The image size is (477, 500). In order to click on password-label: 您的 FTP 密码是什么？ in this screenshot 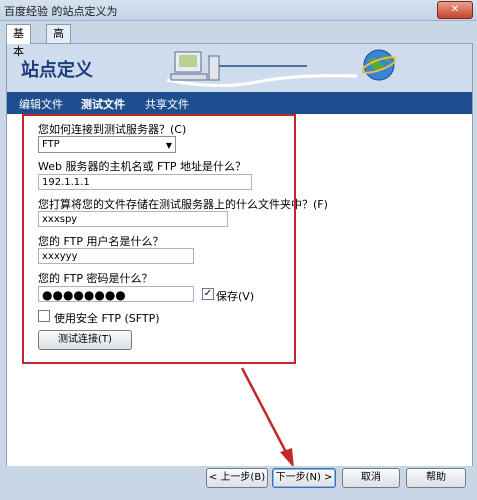, I will do `click(95, 278)`.